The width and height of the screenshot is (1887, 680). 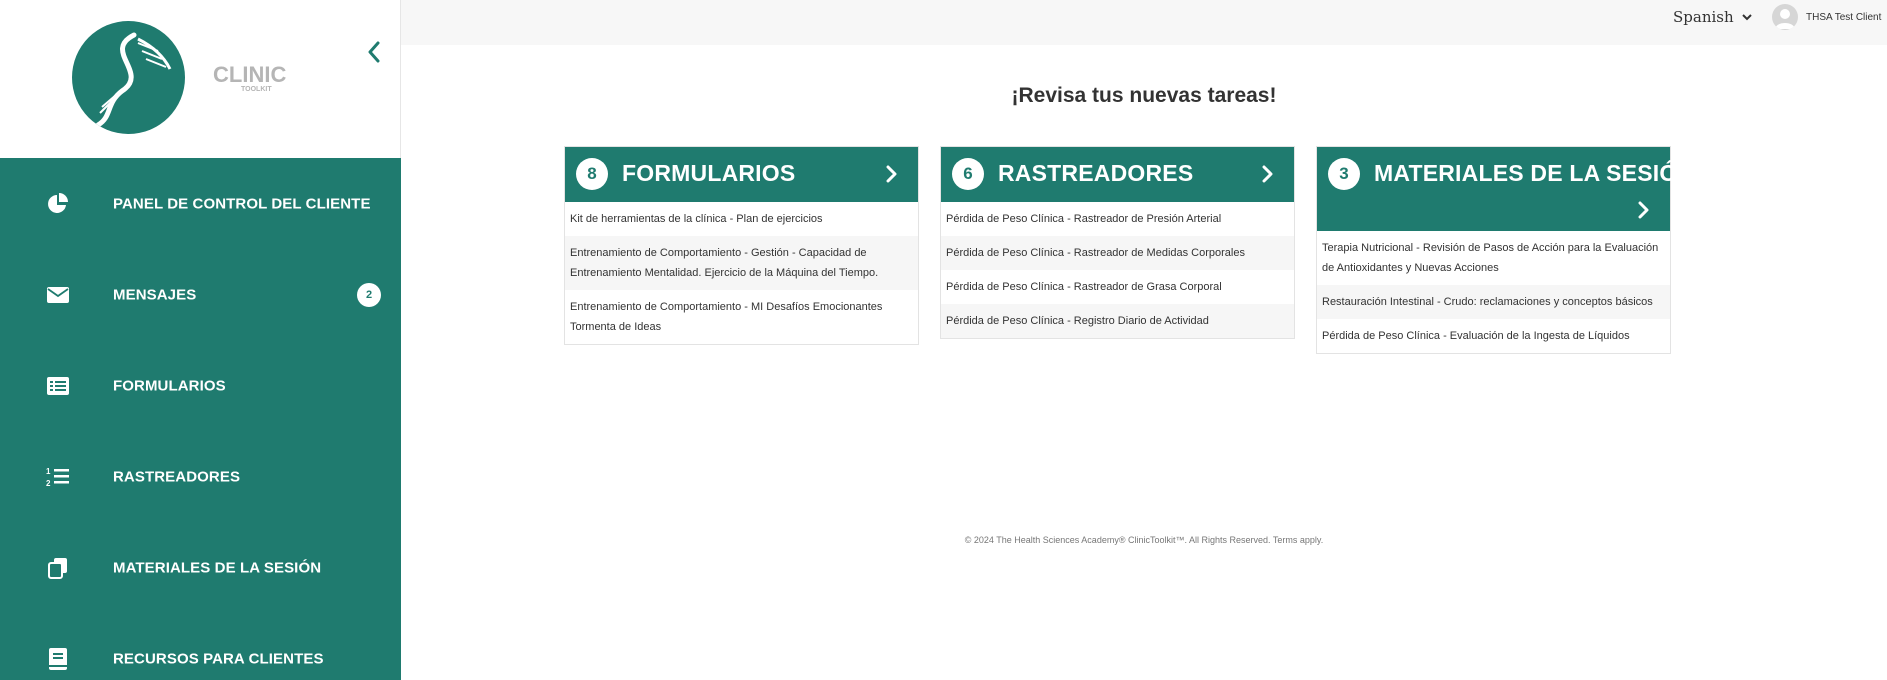 What do you see at coordinates (256, 89) in the screenshot?
I see `logo-subtext: TOOLKIT` at bounding box center [256, 89].